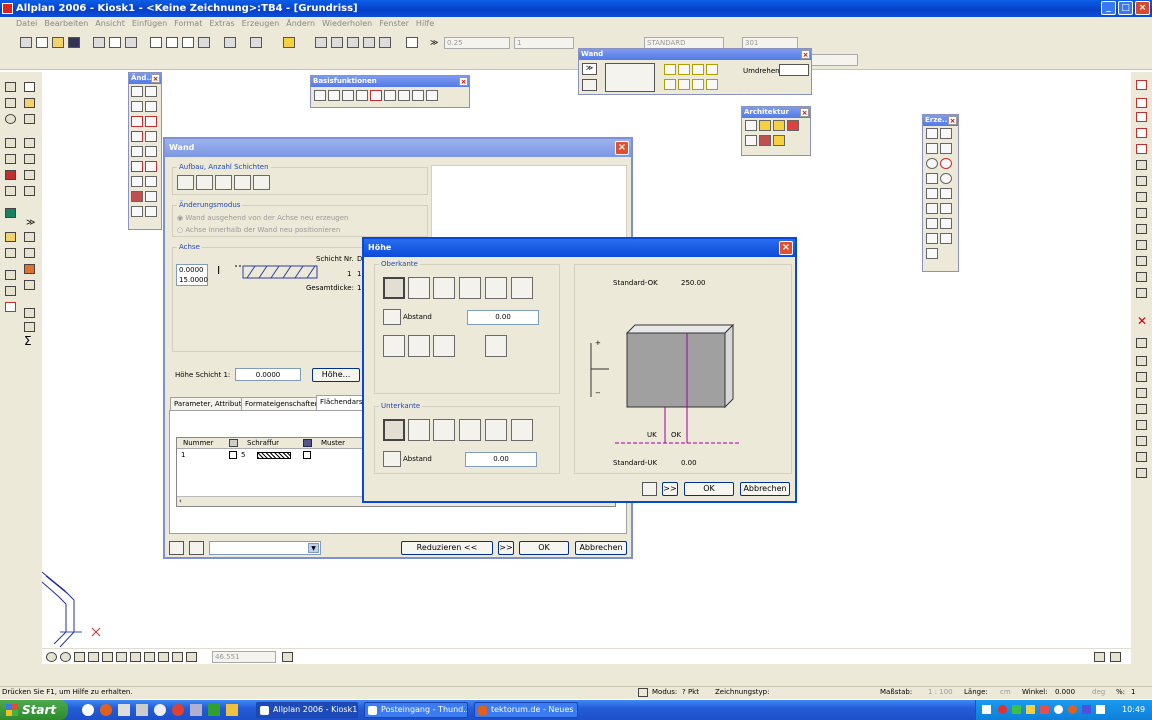  Describe the element at coordinates (765, 140) in the screenshot. I see `arch-stairs-icon` at that location.